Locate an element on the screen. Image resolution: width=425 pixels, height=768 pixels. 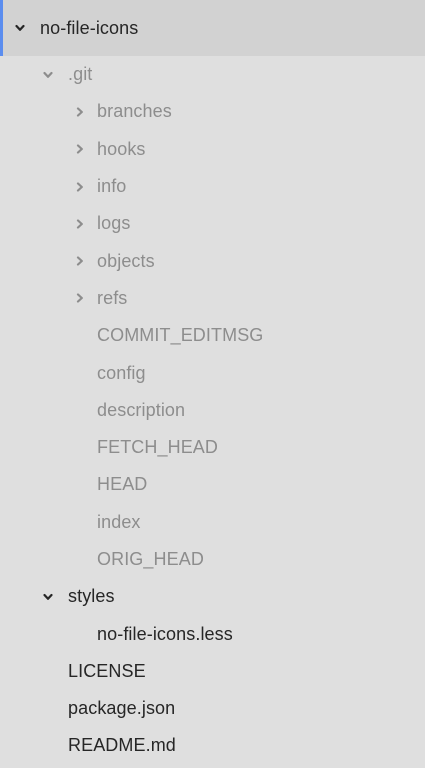
file-label: index is located at coordinates (119, 521).